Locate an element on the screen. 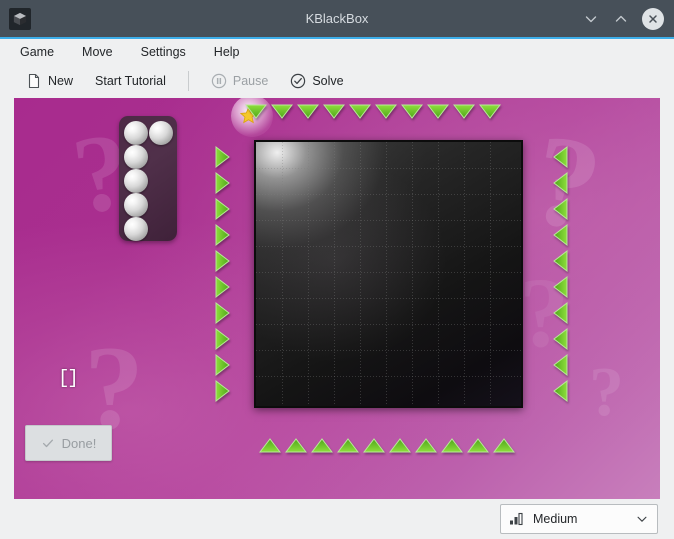  pause-label: Pause is located at coordinates (250, 81).